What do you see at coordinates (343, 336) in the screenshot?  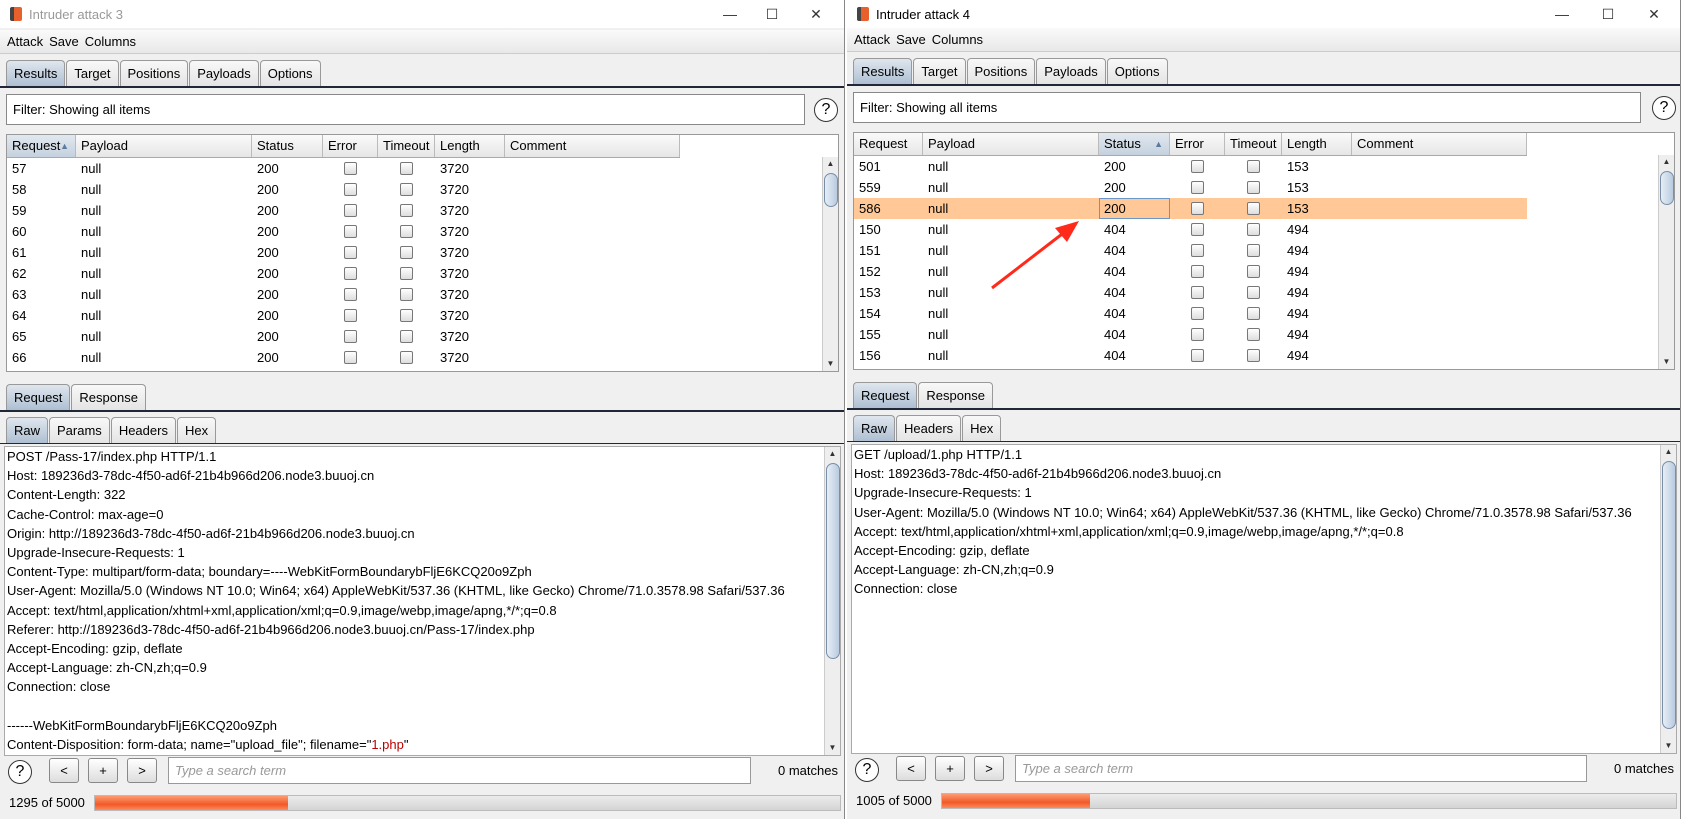 I see `table-row: 65 null 200 3720` at bounding box center [343, 336].